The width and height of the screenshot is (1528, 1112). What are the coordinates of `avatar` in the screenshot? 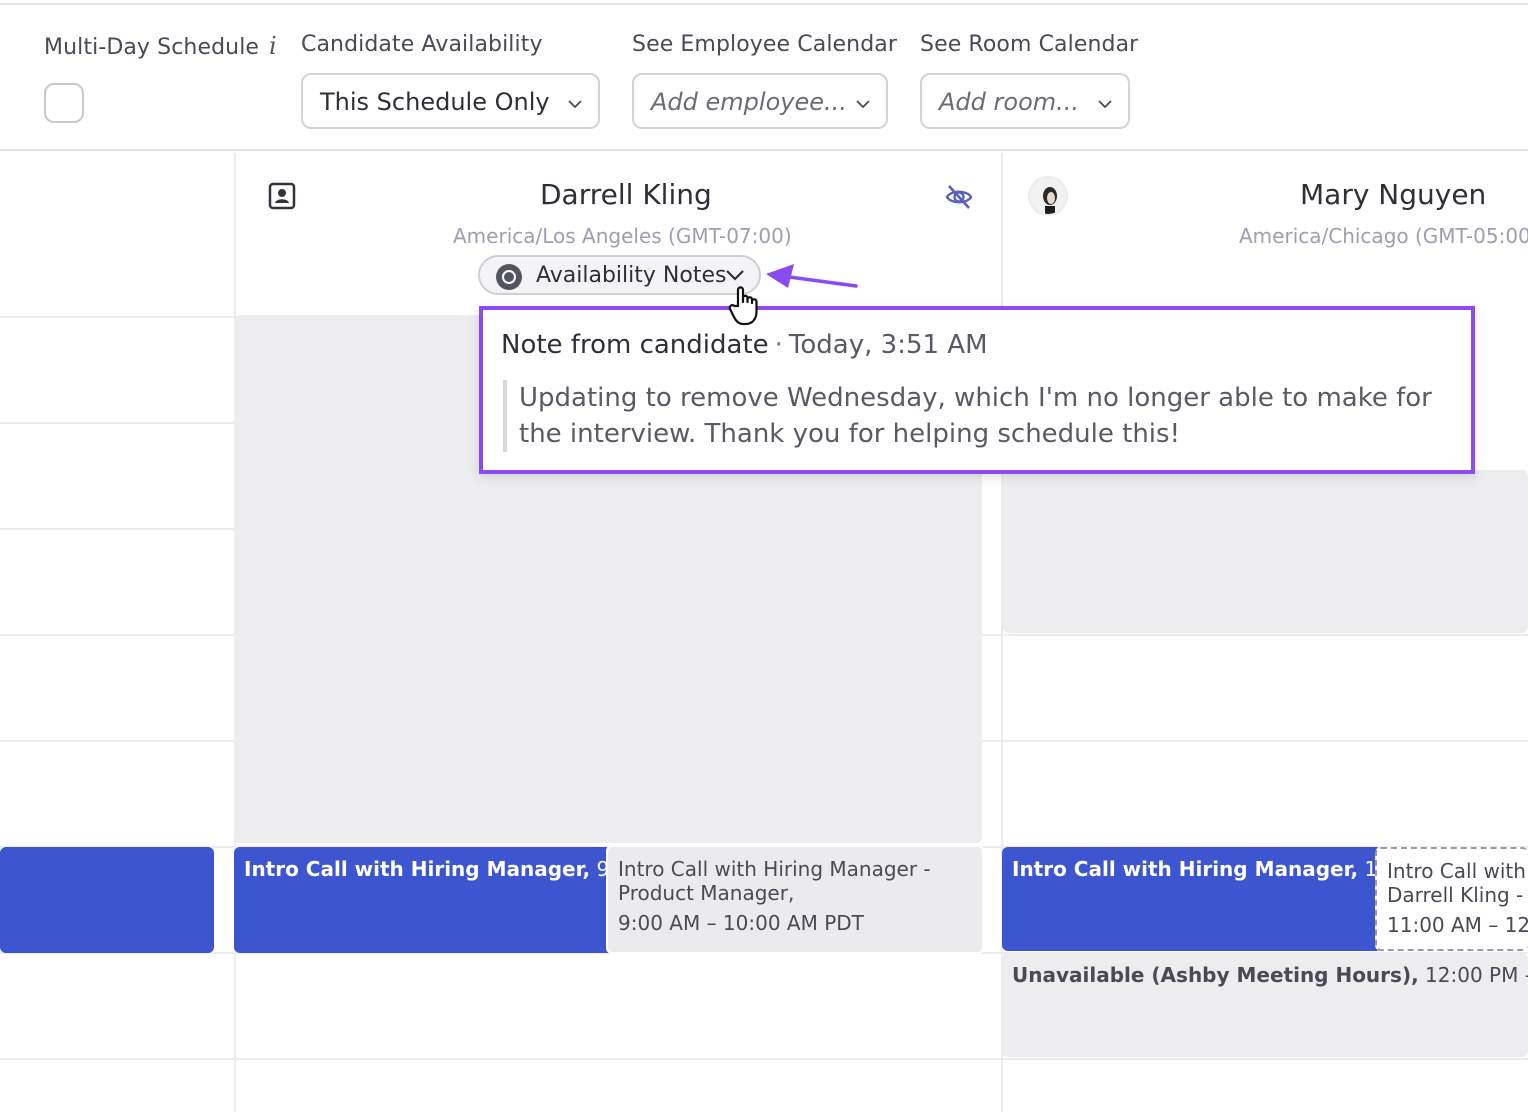 It's located at (1048, 196).